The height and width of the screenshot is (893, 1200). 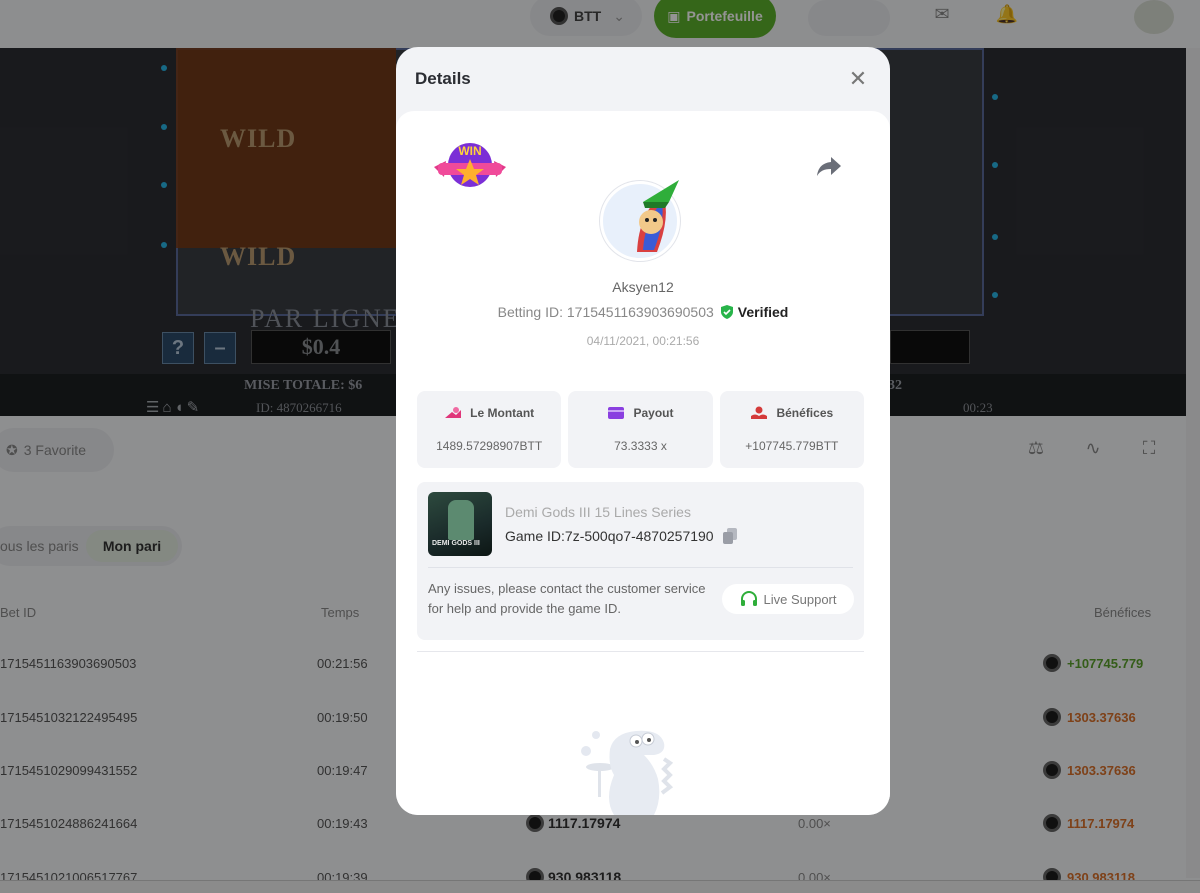 I want to click on live-support-label: Live Support, so click(x=800, y=599).